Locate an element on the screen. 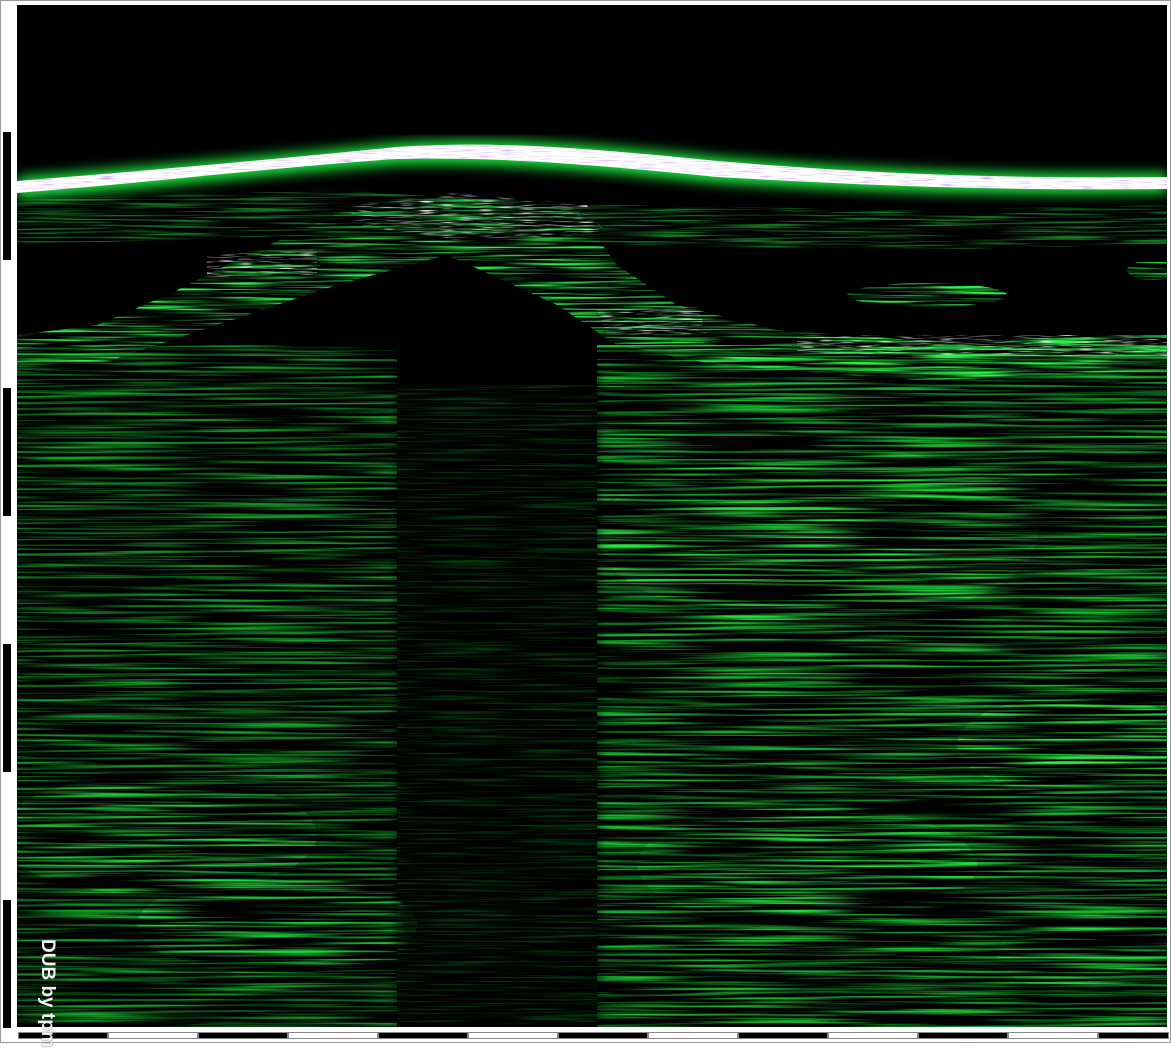  depth-scale is located at coordinates (8, 521).